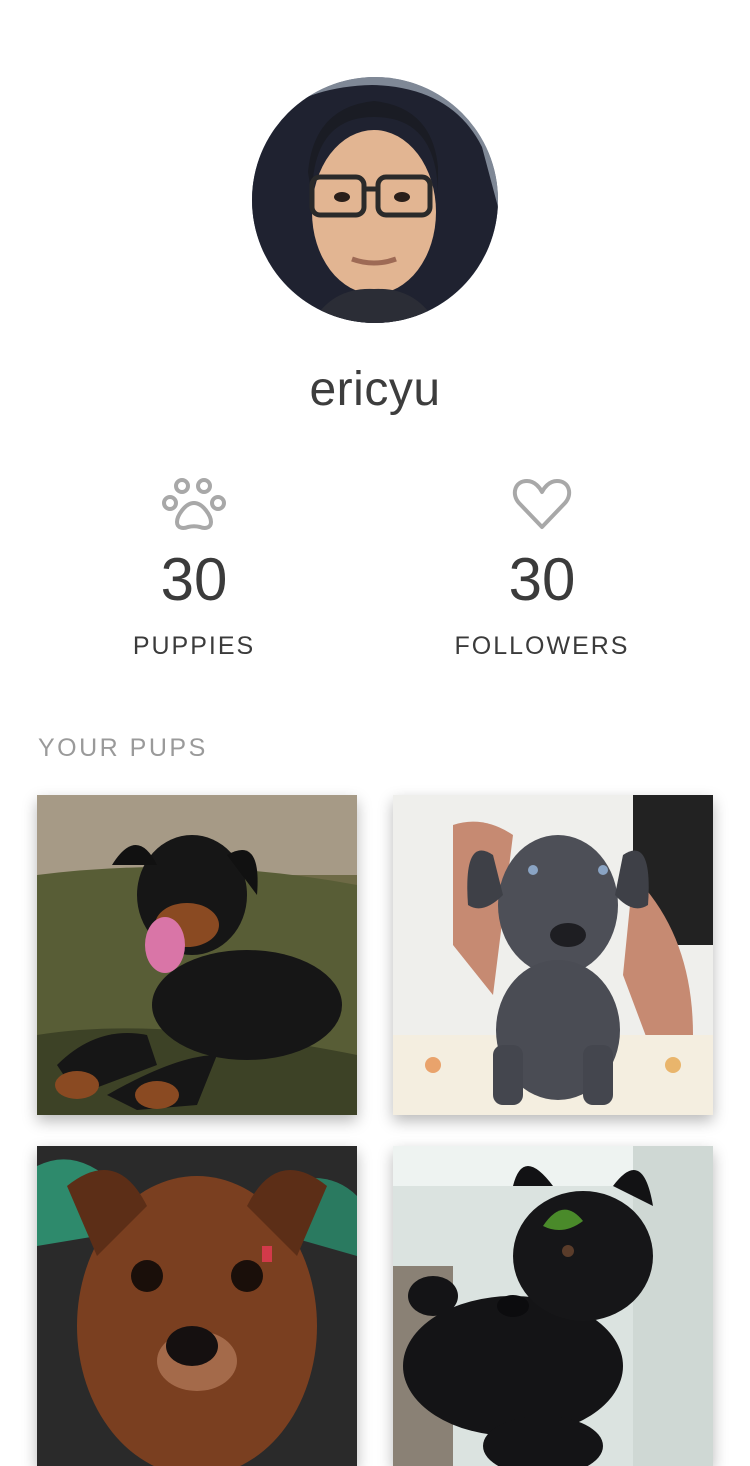 This screenshot has height=1466, width=750. I want to click on stat-puppies: 30 PUPPIES, so click(194, 568).